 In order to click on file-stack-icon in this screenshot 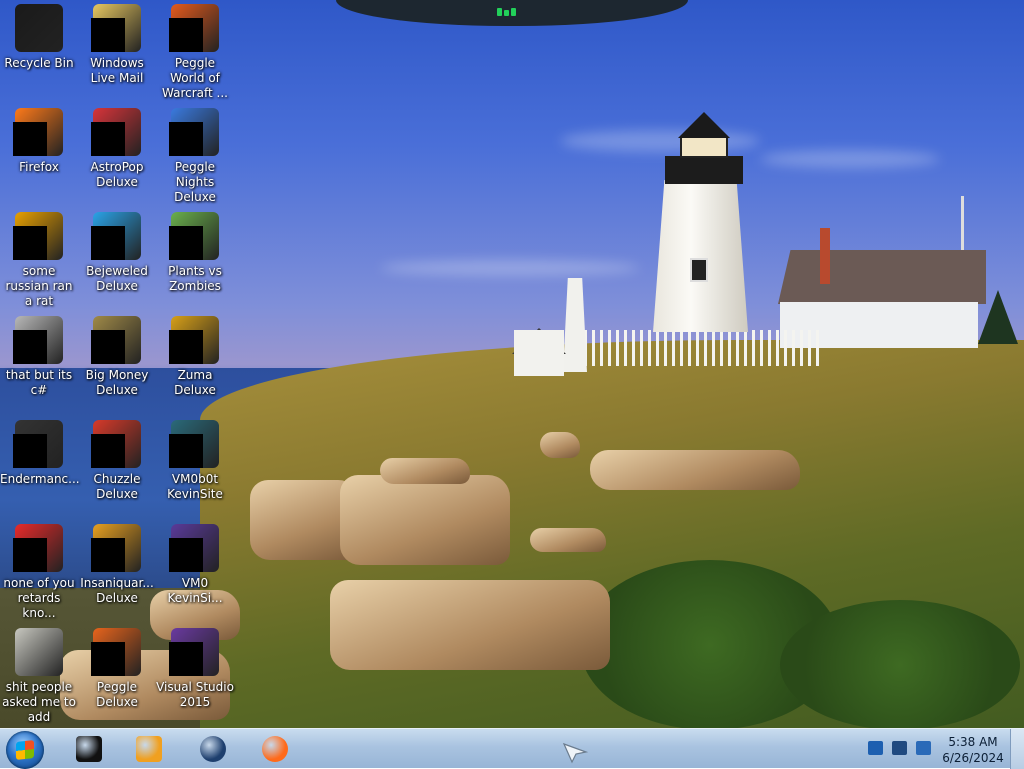, I will do `click(38, 340)`.